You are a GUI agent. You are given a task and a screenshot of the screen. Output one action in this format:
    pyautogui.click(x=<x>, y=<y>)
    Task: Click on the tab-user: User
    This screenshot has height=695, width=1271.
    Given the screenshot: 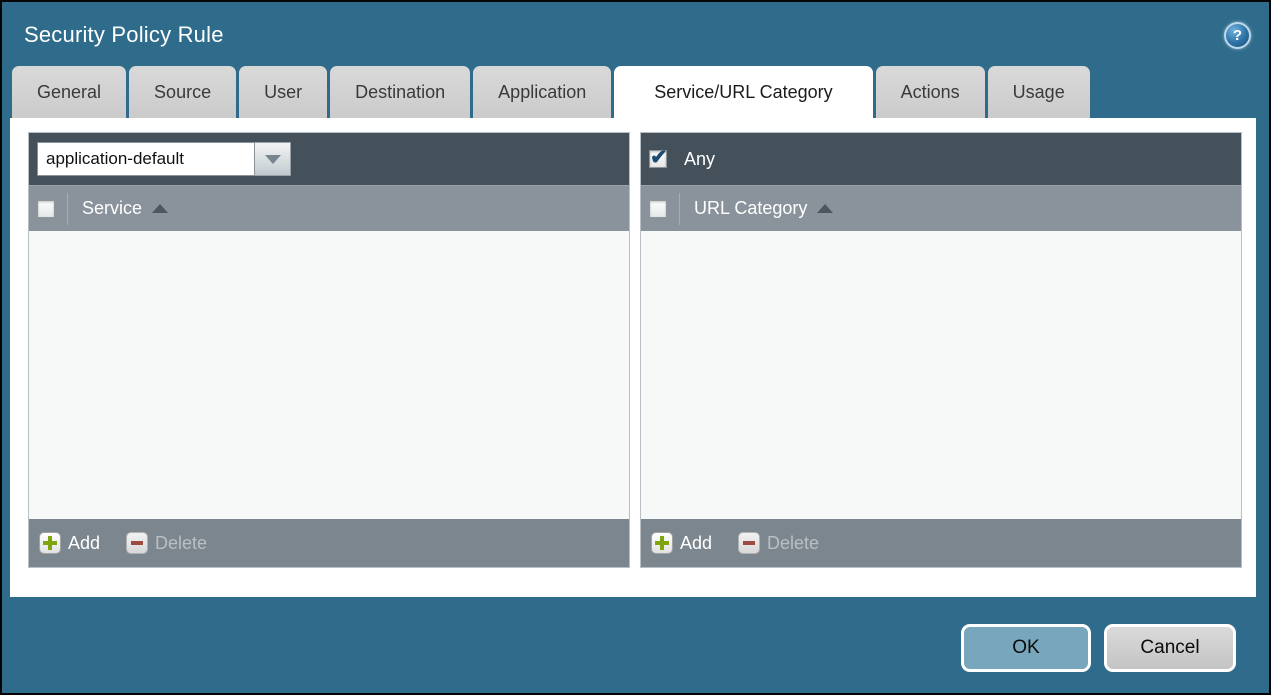 What is the action you would take?
    pyautogui.click(x=283, y=92)
    